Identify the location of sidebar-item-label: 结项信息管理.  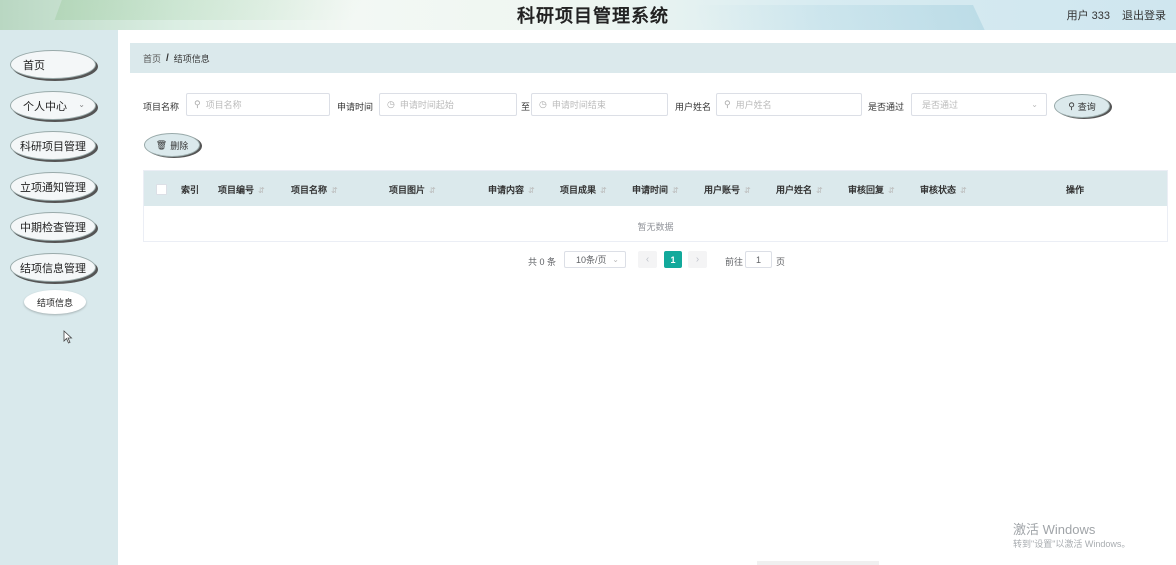
(53, 268).